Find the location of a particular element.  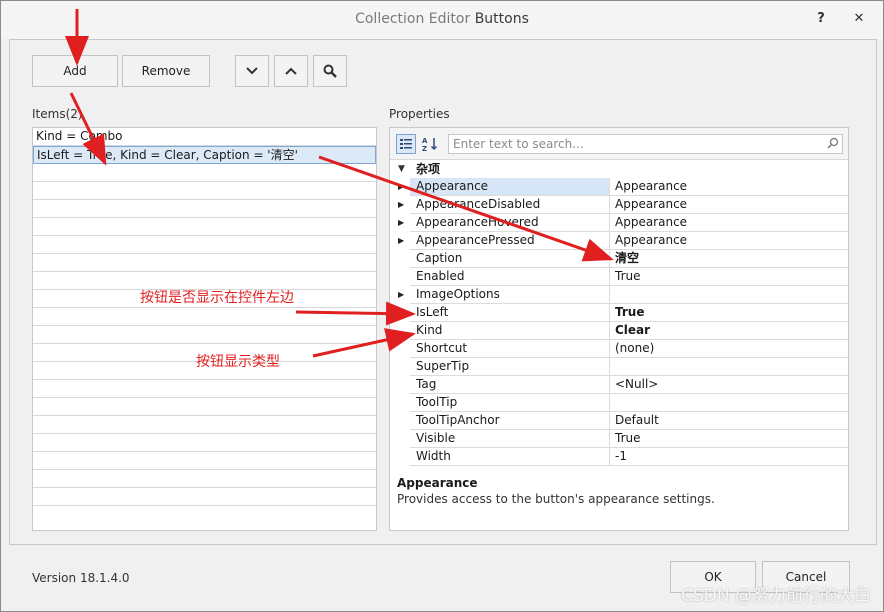

collapse-icon: ▼ is located at coordinates (401, 169).